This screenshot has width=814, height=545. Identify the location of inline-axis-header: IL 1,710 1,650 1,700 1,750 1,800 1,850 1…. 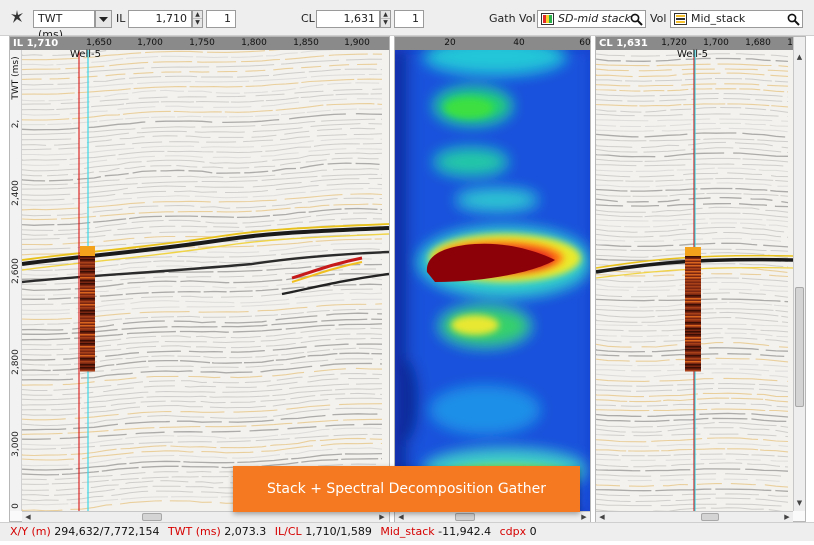
(199, 43).